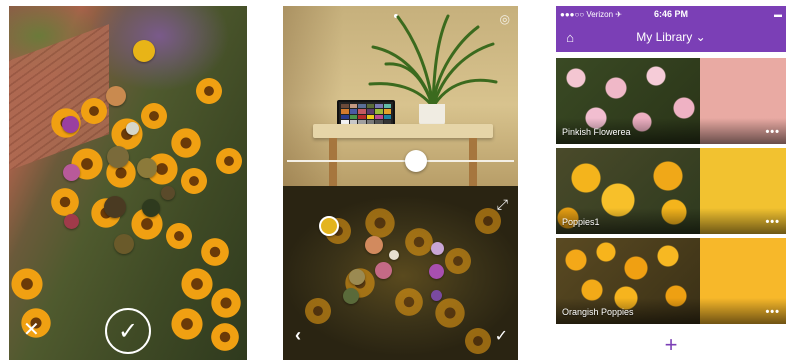 Image resolution: width=788 pixels, height=364 pixels. Describe the element at coordinates (400, 161) in the screenshot. I see `capture-slider-track` at that location.